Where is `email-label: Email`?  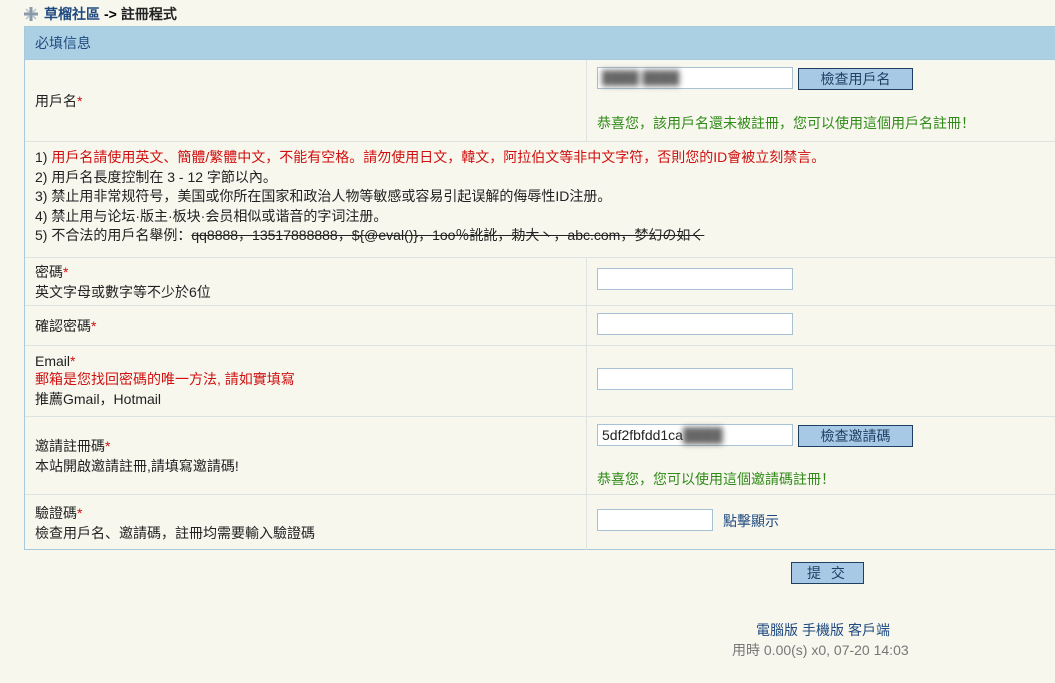
email-label: Email is located at coordinates (53, 361).